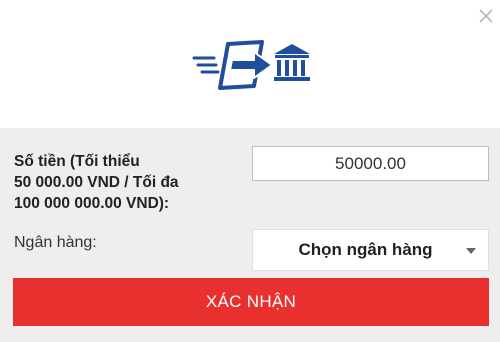 This screenshot has height=342, width=500. Describe the element at coordinates (370, 163) in the screenshot. I see `amount-input` at that location.